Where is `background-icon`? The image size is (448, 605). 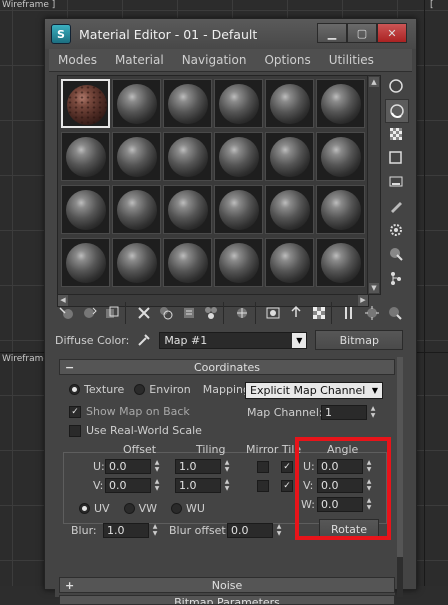 background-icon is located at coordinates (318, 313).